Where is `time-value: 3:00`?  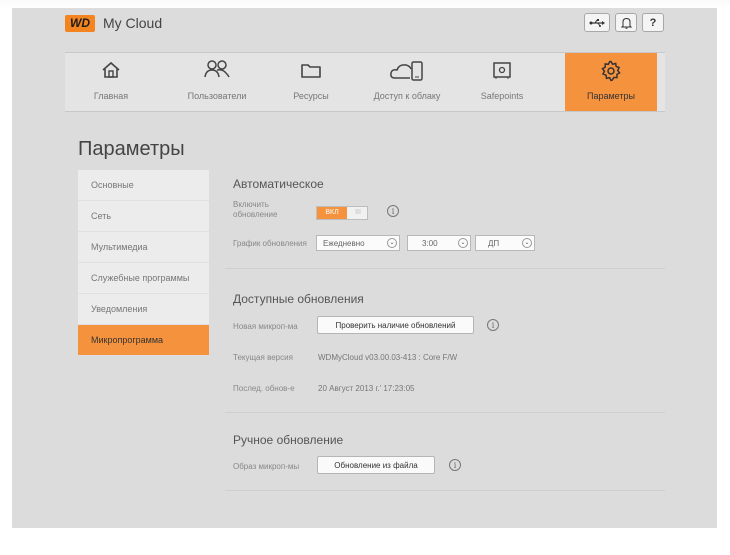 time-value: 3:00 is located at coordinates (430, 243).